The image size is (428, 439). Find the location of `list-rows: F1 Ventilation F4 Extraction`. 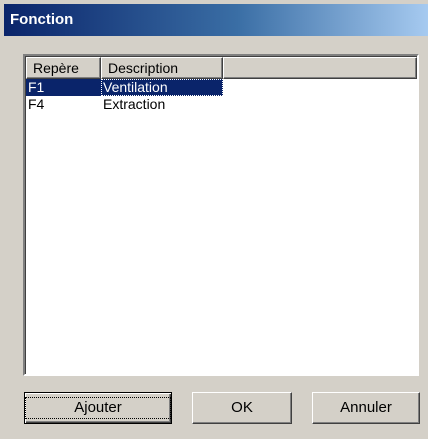

list-rows: F1 Ventilation F4 Extraction is located at coordinates (221, 96).